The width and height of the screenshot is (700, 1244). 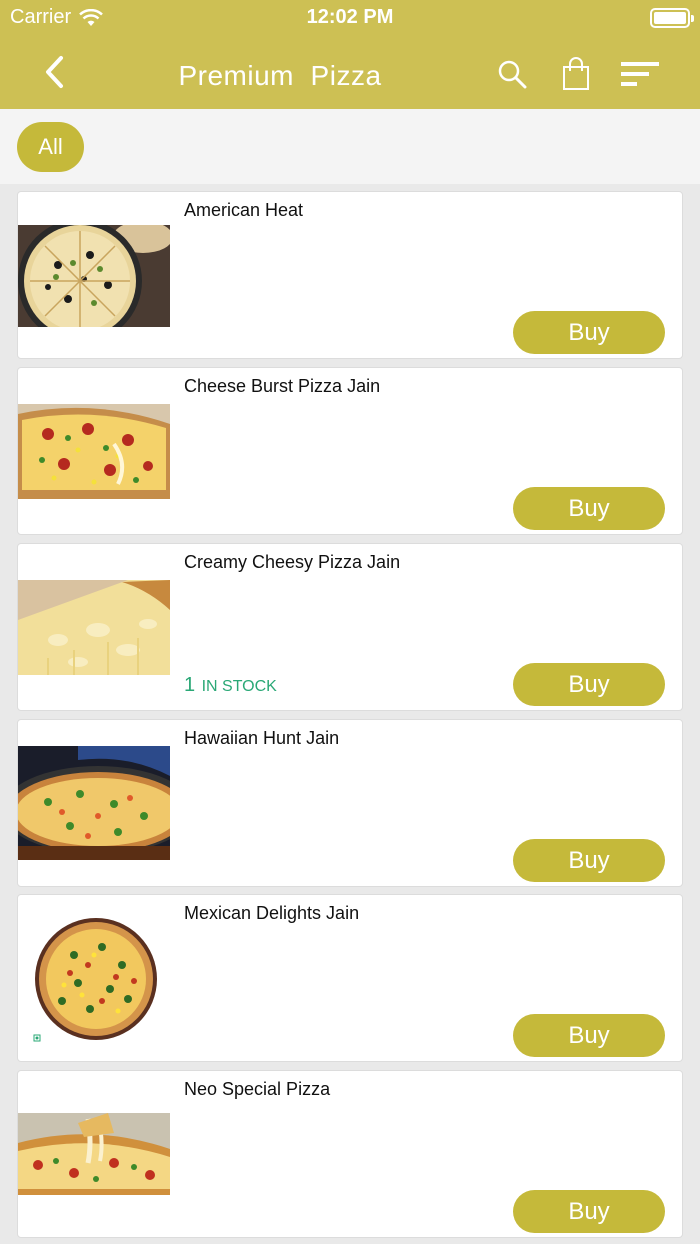 I want to click on status-bar: Carrier 12:02 PM, so click(x=350, y=18).